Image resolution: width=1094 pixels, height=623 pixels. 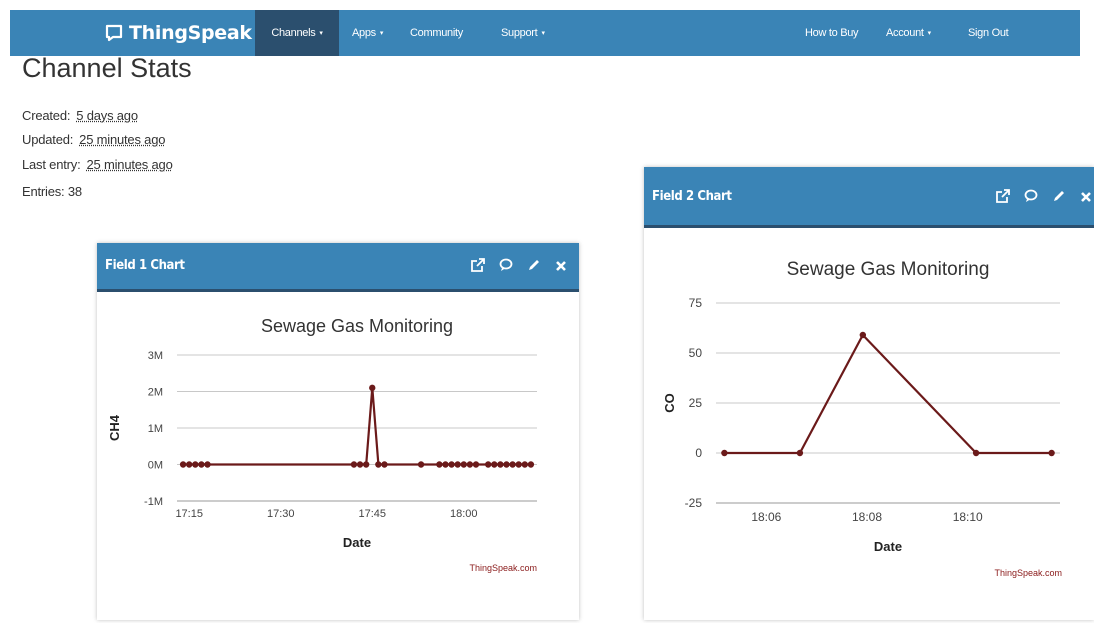 I want to click on x-tick-label: 17:15, so click(x=189, y=514).